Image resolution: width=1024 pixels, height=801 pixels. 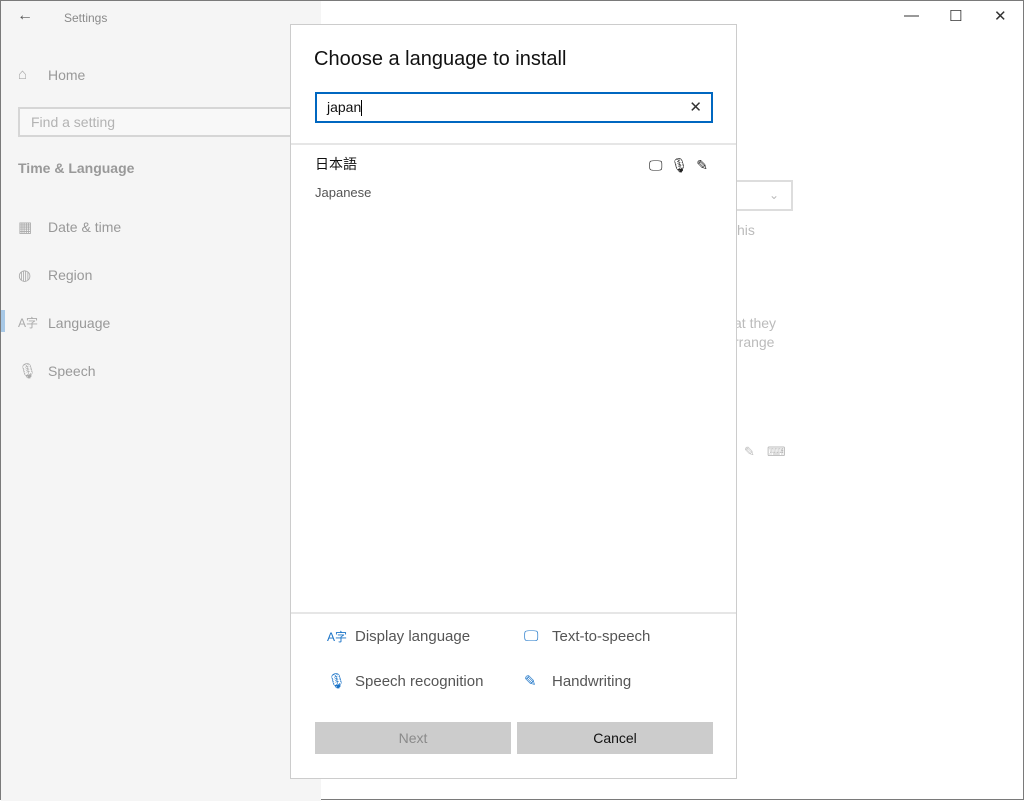 I want to click on calendar-clock-icon: ▦, so click(x=25, y=227).